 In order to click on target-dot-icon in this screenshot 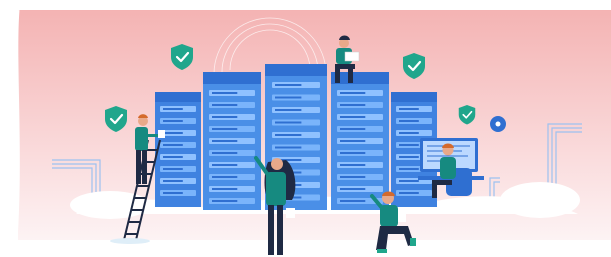, I will do `click(498, 124)`.